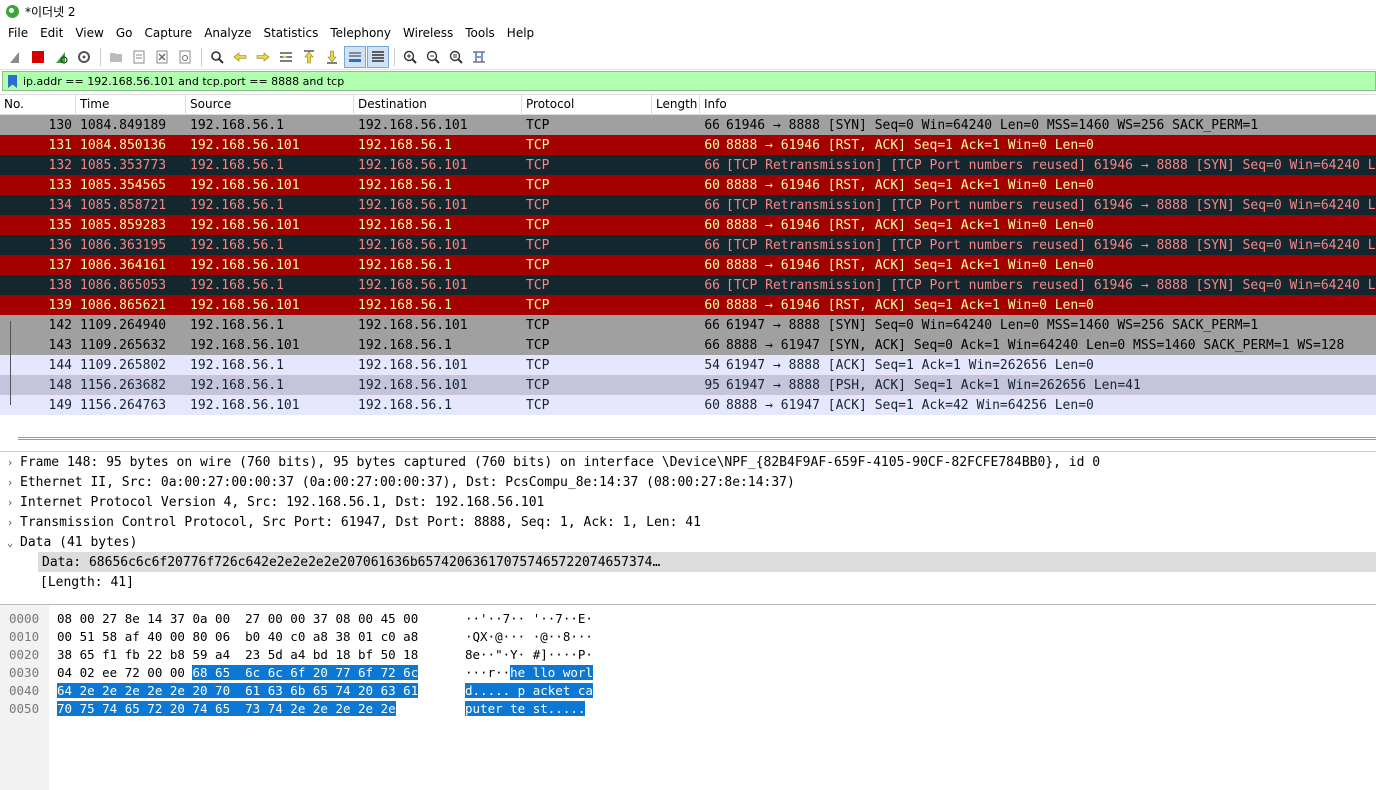  What do you see at coordinates (124, 33) in the screenshot?
I see `menu-go: Go` at bounding box center [124, 33].